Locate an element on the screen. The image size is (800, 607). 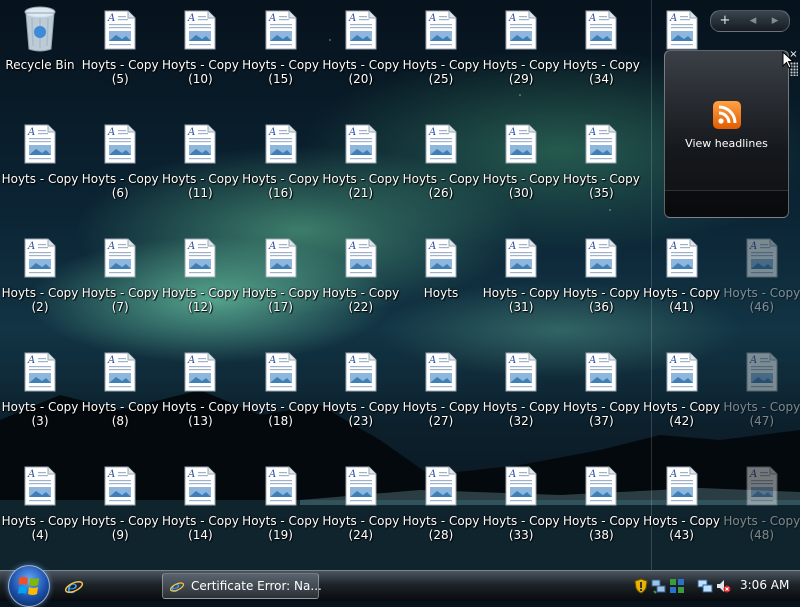
view-headlines-link: View headlines is located at coordinates (726, 143).